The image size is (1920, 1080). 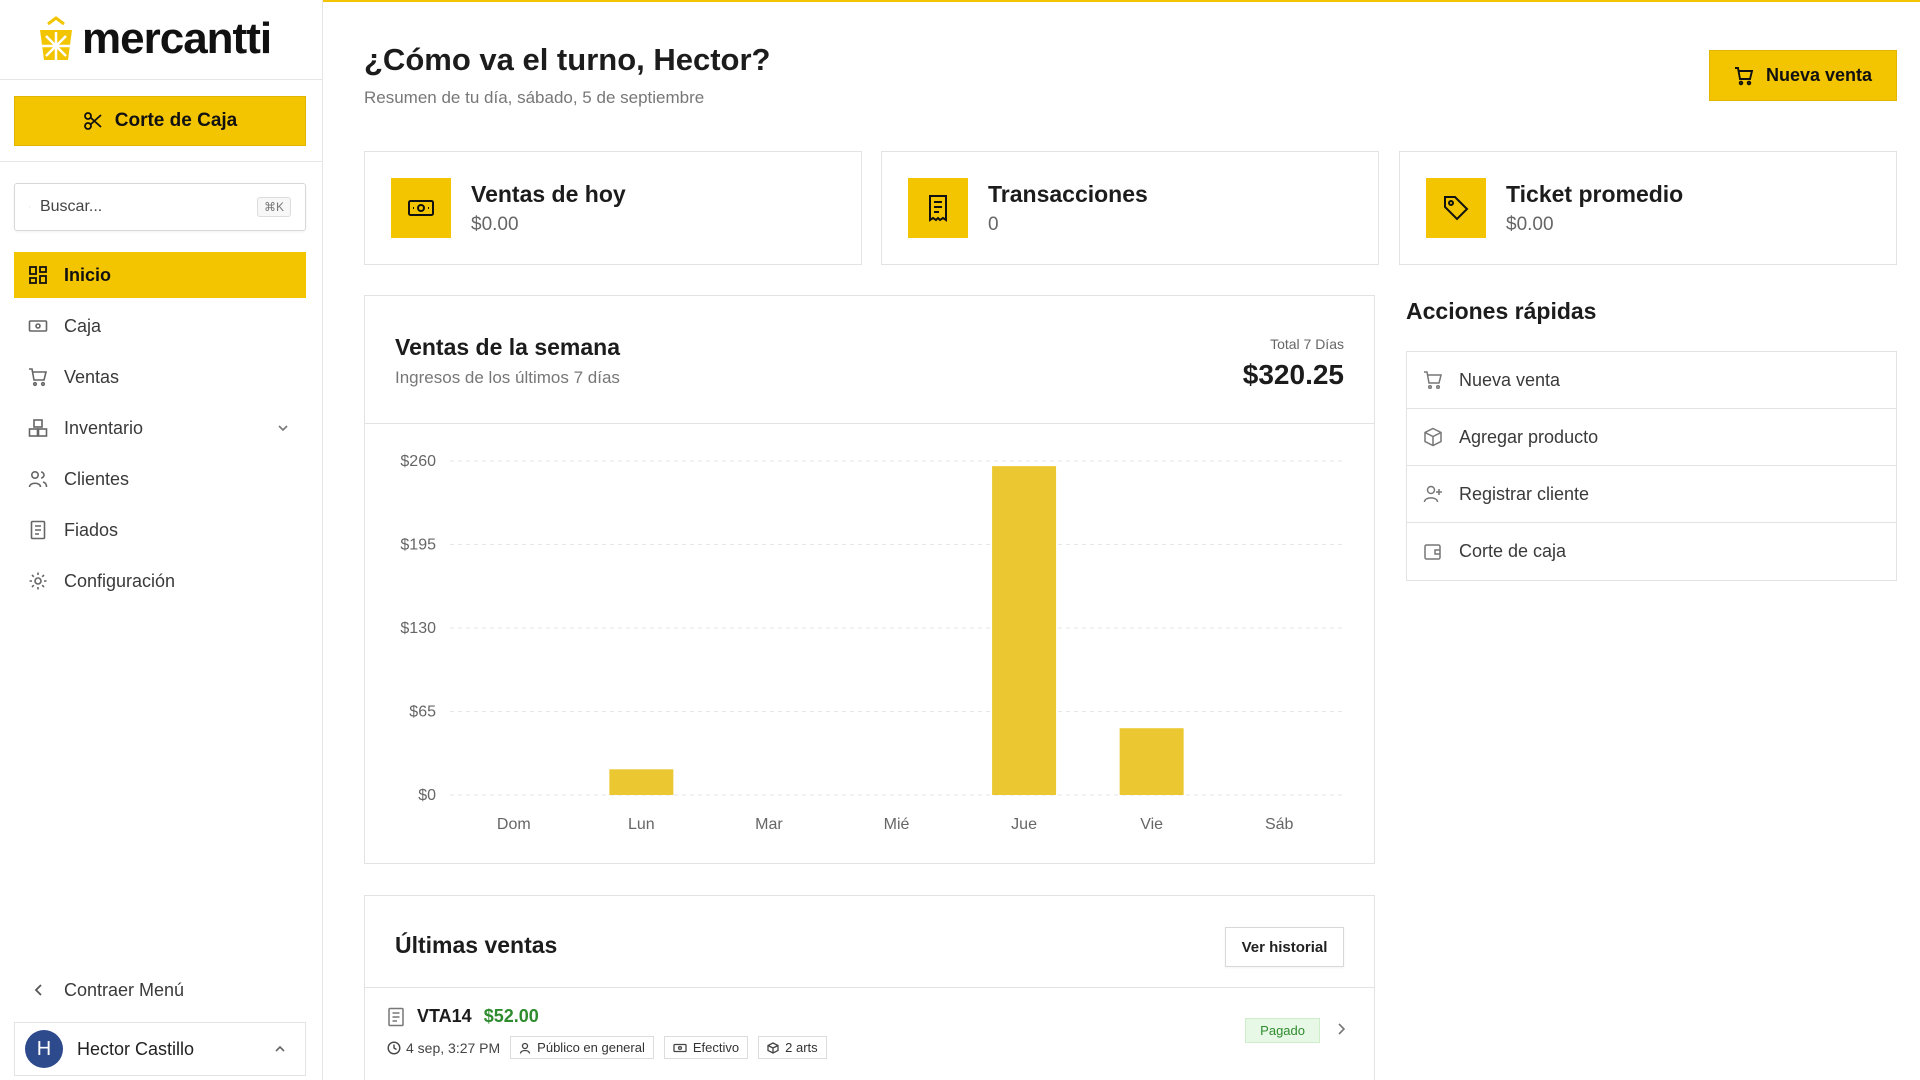 I want to click on user-menu: H Hector Castillo, so click(x=160, y=1049).